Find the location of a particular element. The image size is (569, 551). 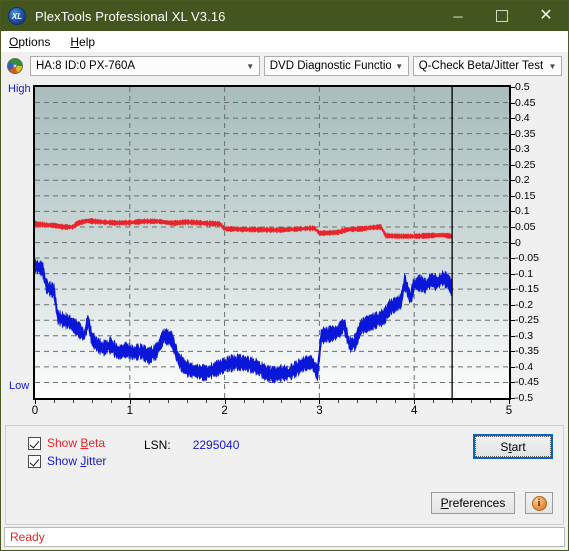

test-select: Q-Check Beta/Jitter Test ▼ is located at coordinates (487, 66).